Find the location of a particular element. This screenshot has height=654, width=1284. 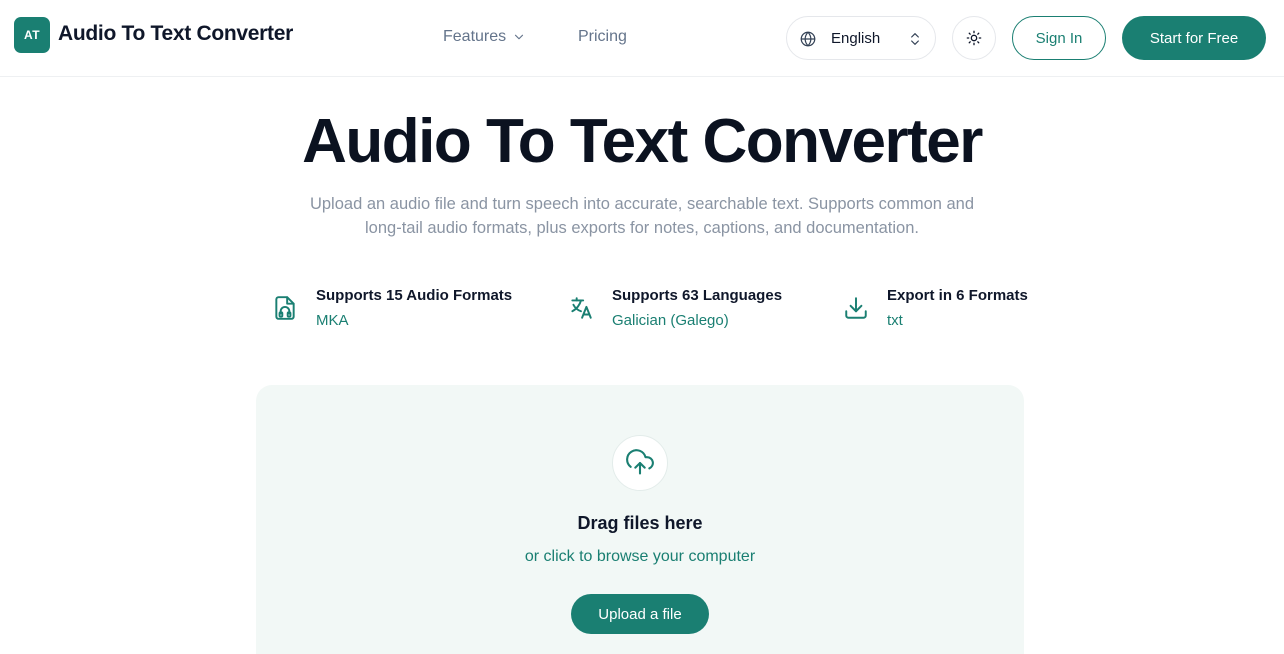

download-icon is located at coordinates (856, 308).